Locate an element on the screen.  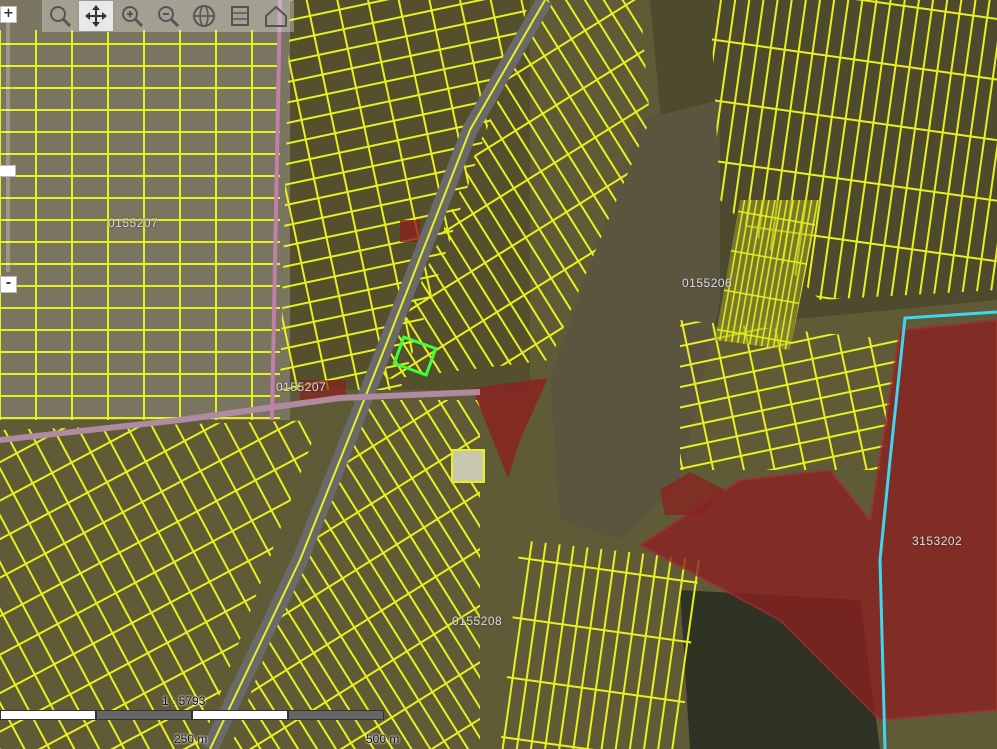
parcel-label: 0155206 is located at coordinates (707, 283).